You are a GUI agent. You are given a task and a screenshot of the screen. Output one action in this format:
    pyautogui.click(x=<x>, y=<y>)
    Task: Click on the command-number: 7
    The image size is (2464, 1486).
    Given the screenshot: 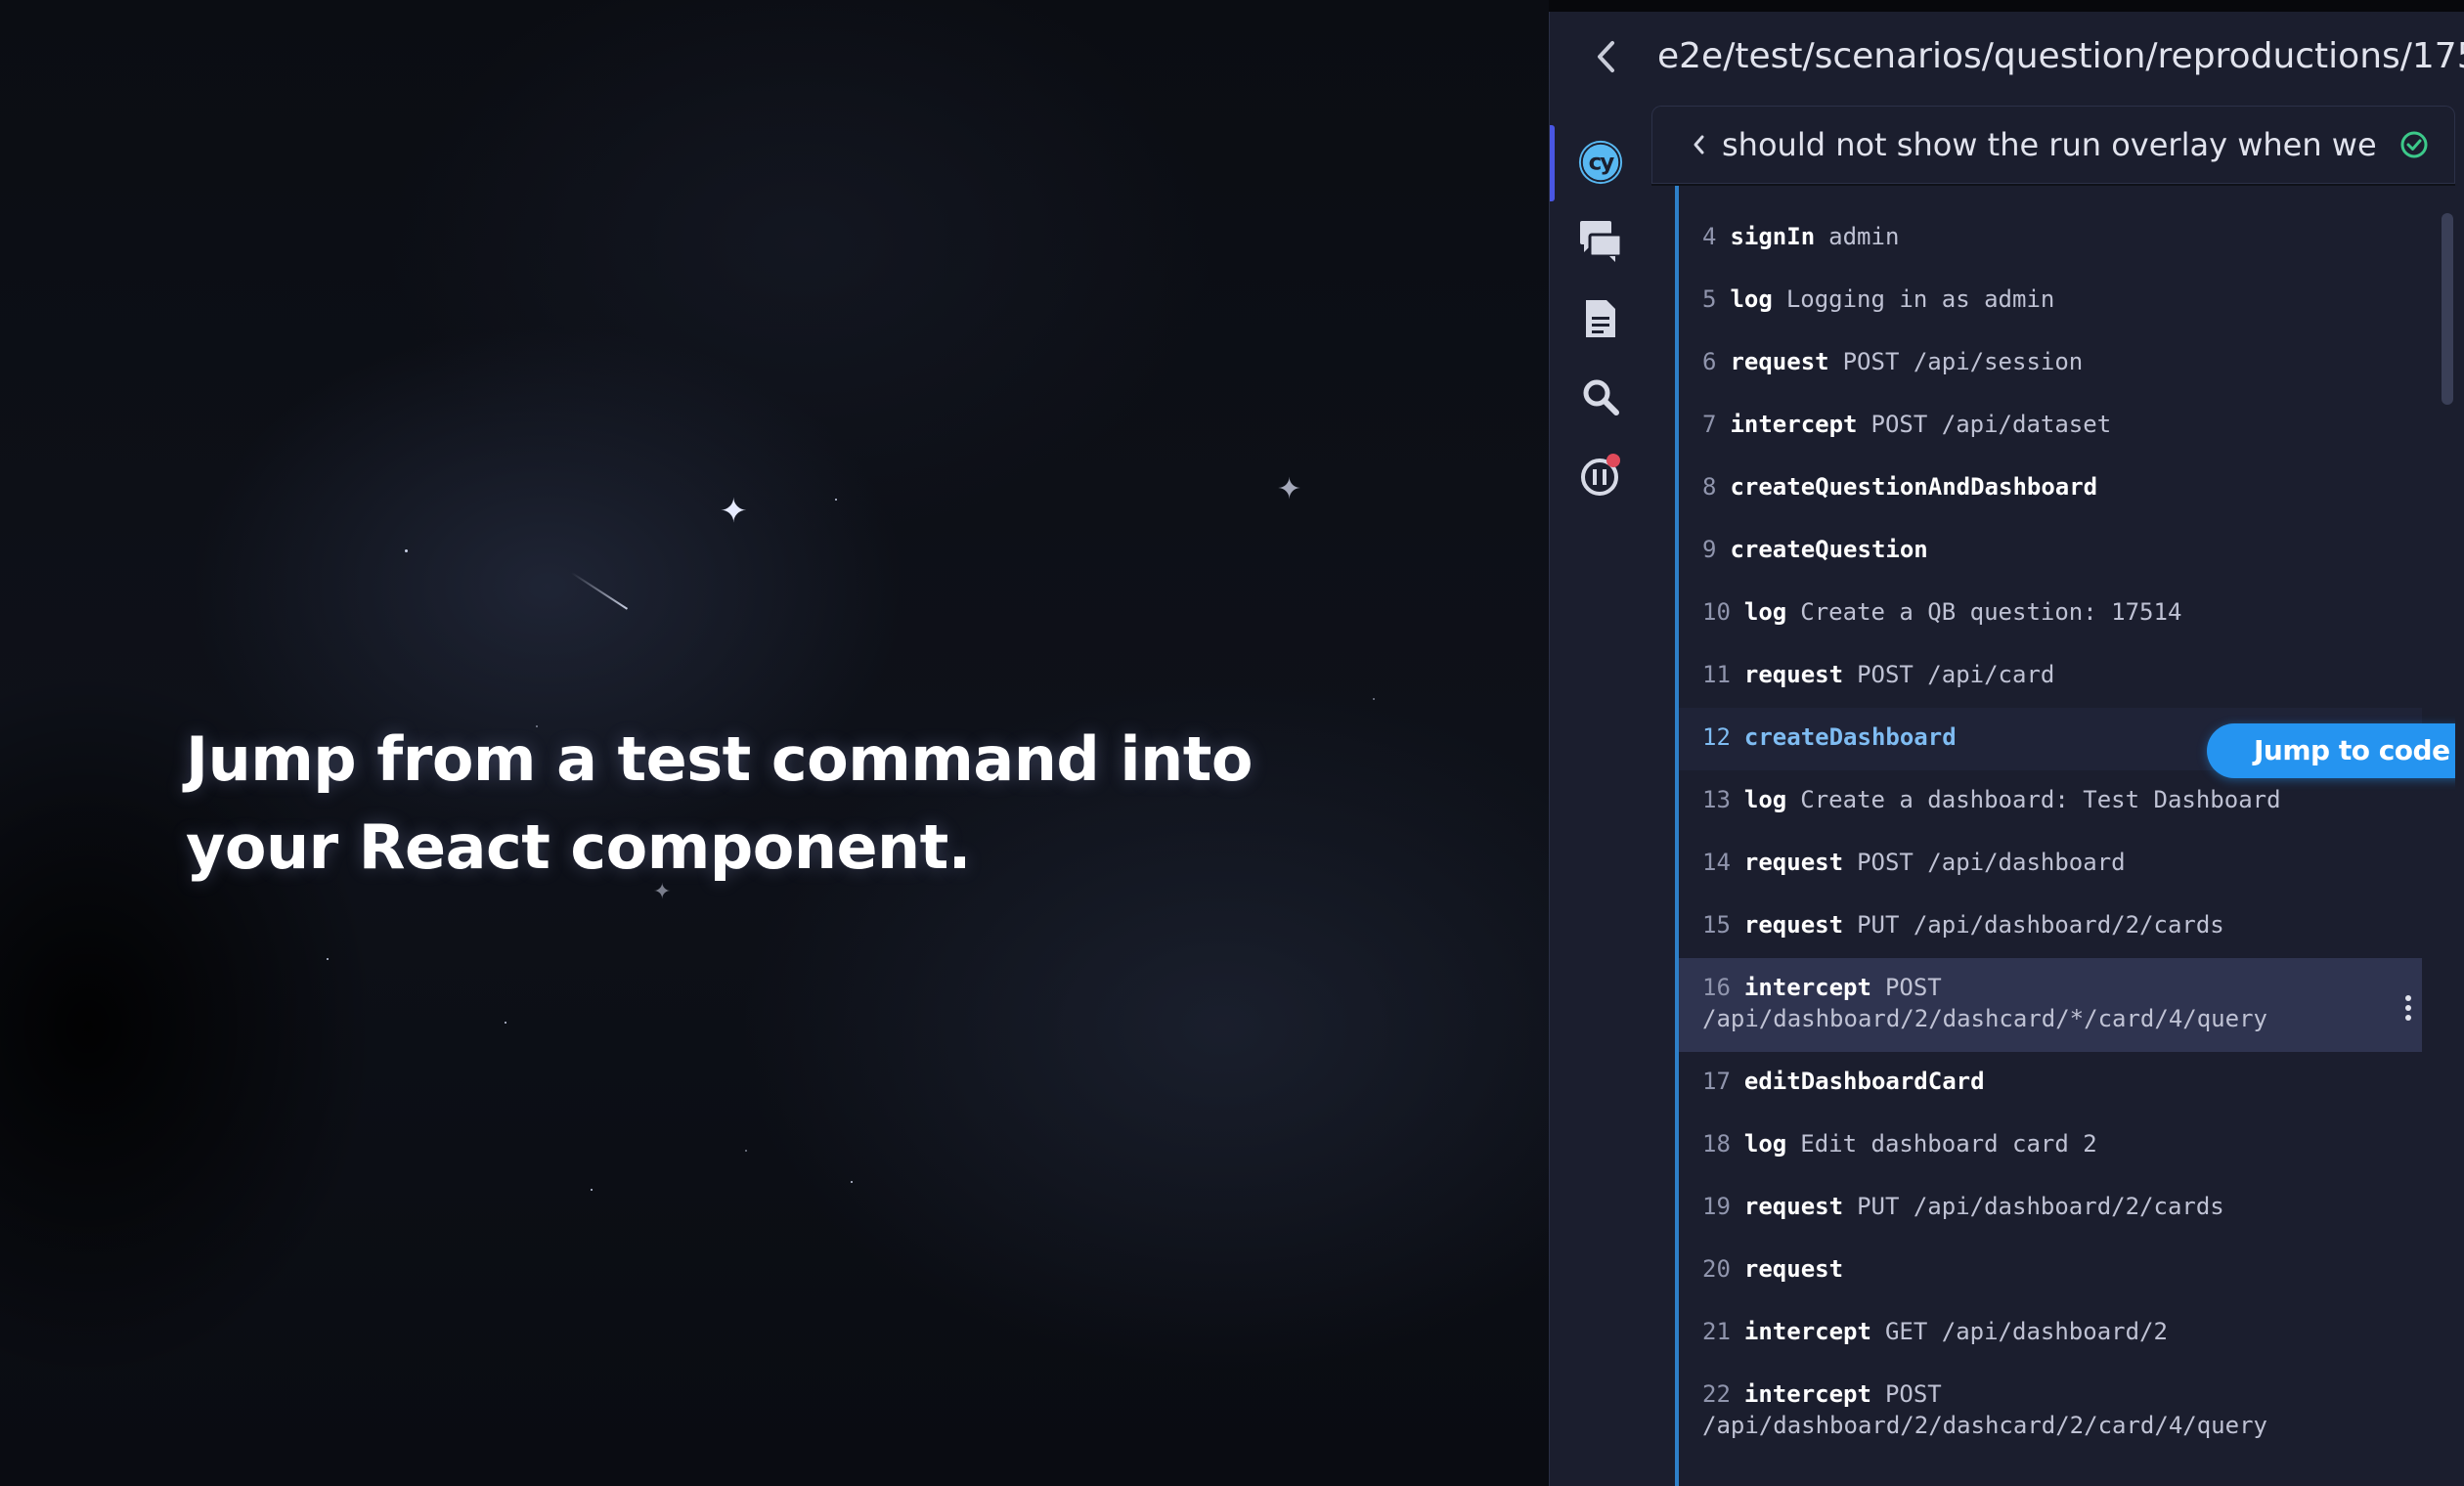 What is the action you would take?
    pyautogui.click(x=1709, y=424)
    